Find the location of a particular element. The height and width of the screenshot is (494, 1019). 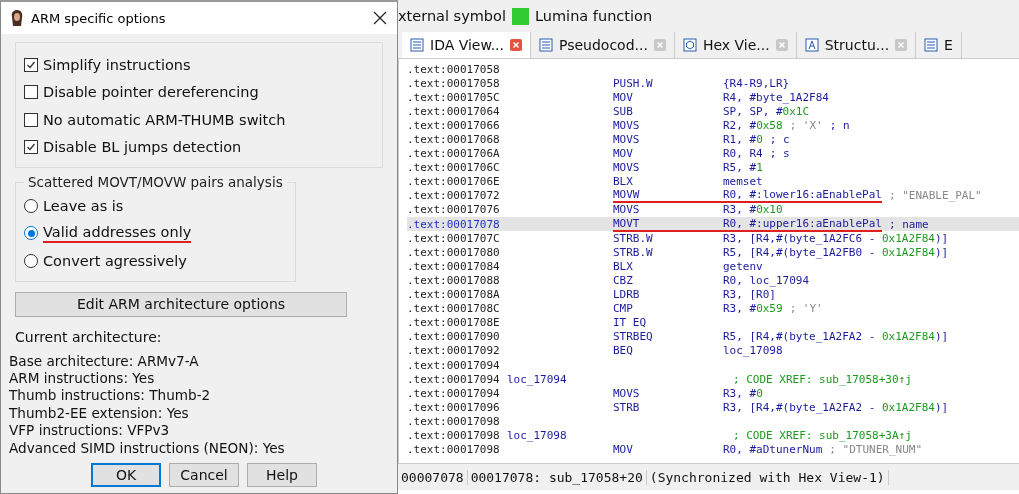

operands: {R4-R9,LR} is located at coordinates (756, 83).